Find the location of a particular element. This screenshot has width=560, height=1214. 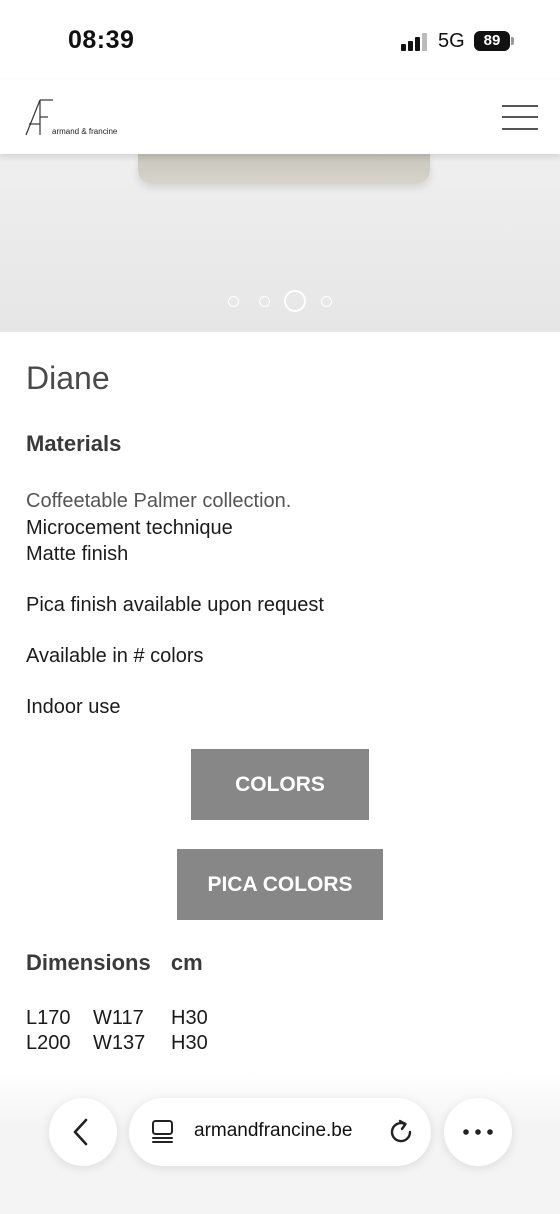

dimension-length: L200 is located at coordinates (48, 1043).